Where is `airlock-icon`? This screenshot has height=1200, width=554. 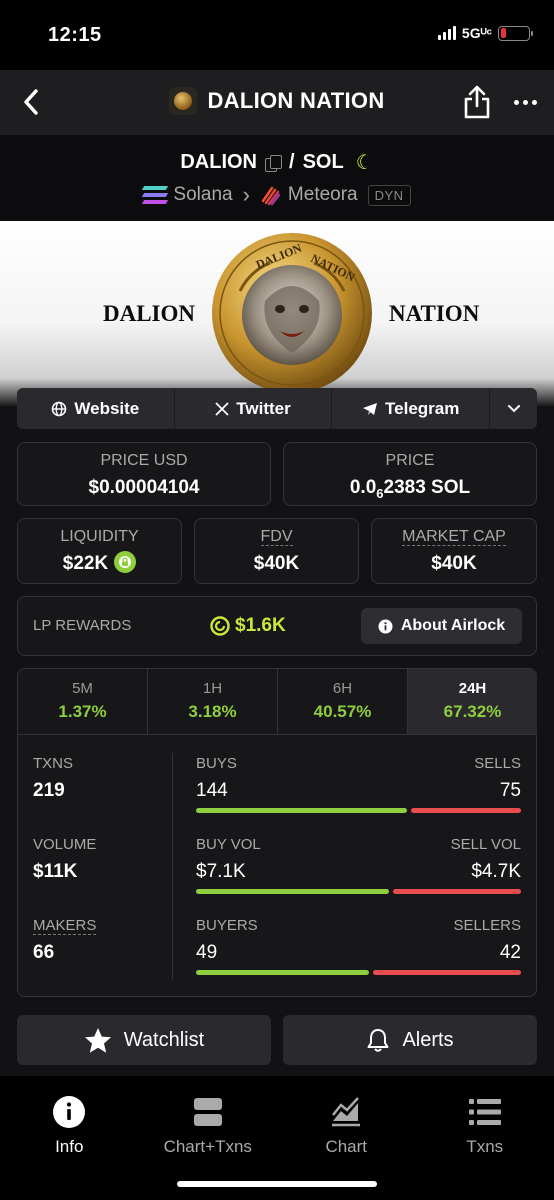
airlock-icon is located at coordinates (220, 626).